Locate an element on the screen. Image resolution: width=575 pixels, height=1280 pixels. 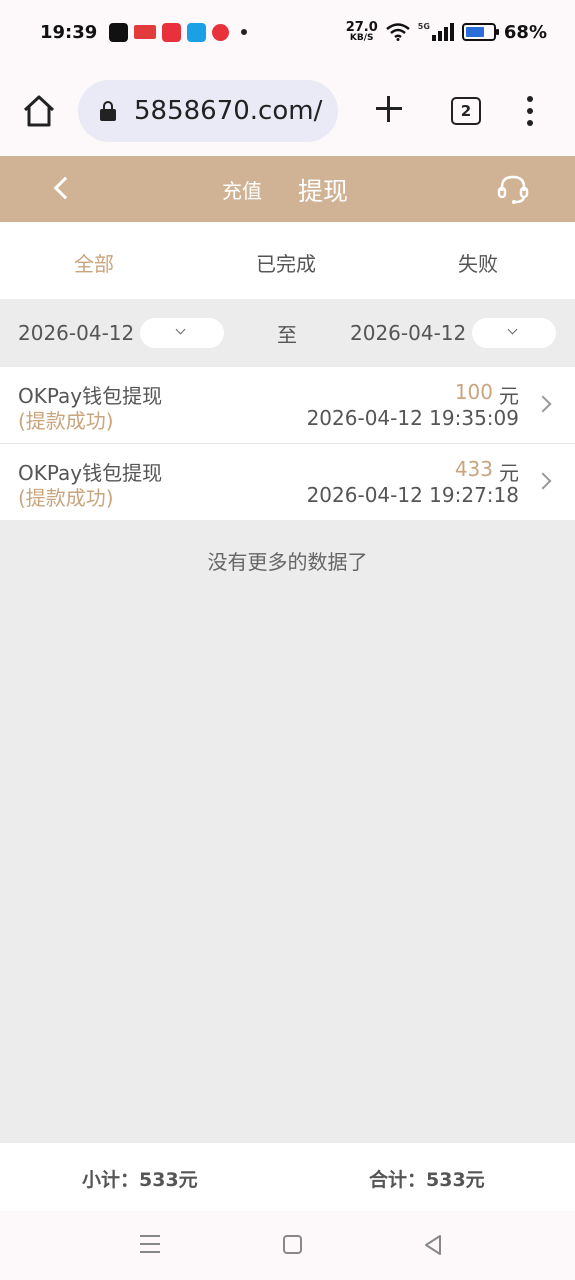
no-more-data-text: 没有更多的数据了 is located at coordinates (287, 562).